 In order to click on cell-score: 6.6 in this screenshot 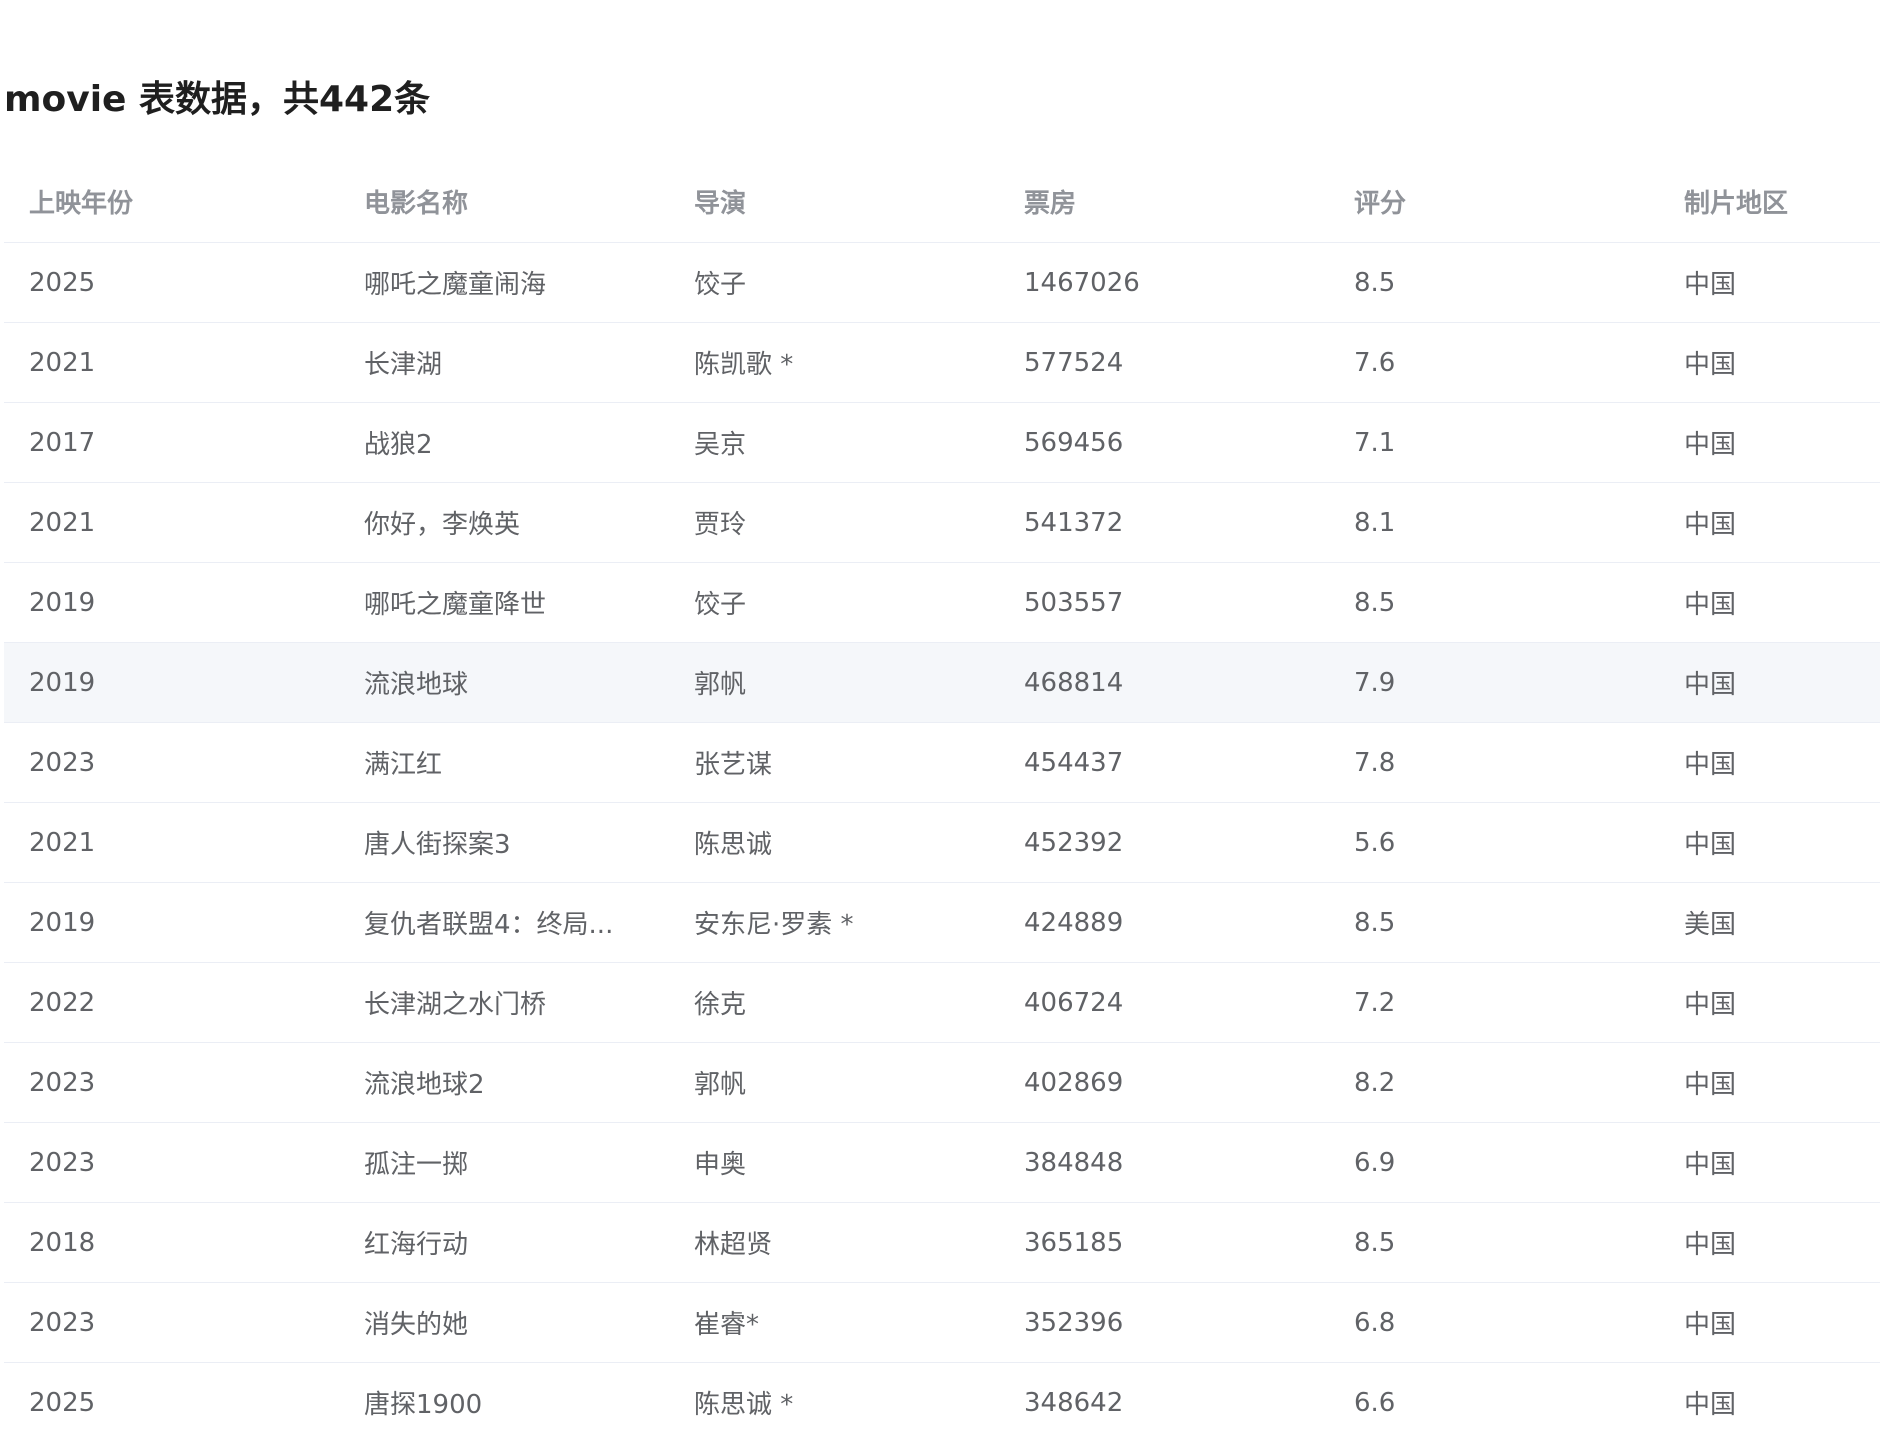, I will do `click(1494, 1401)`.